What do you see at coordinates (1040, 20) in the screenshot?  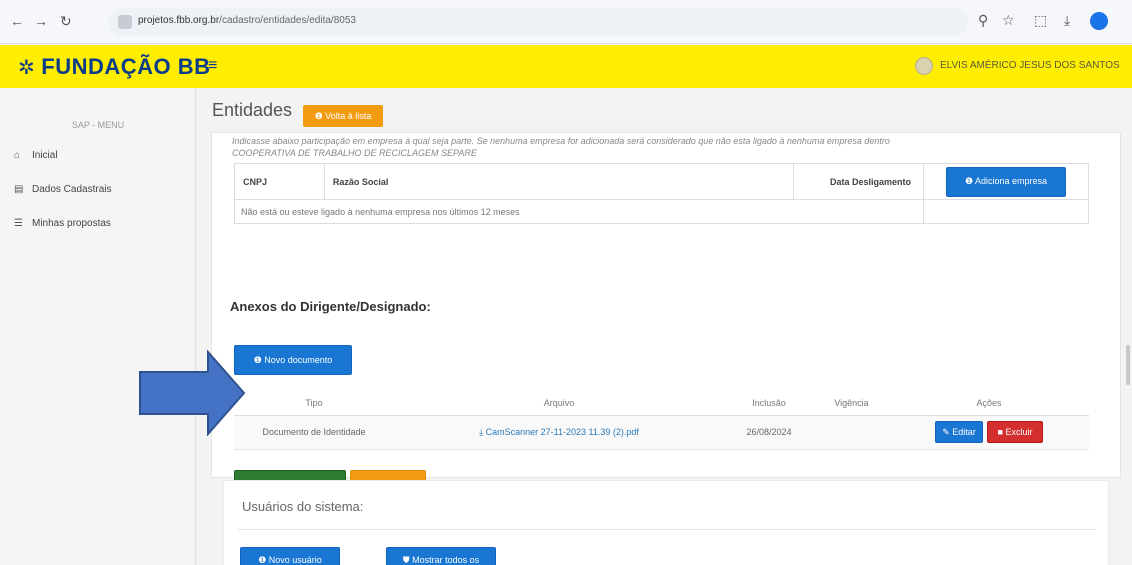 I see `tab-search-icon: ⬚` at bounding box center [1040, 20].